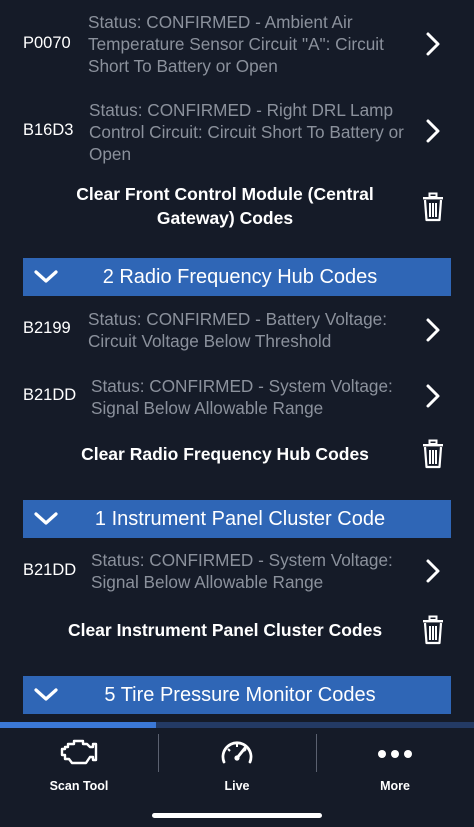  Describe the element at coordinates (79, 755) in the screenshot. I see `engine-icon` at that location.